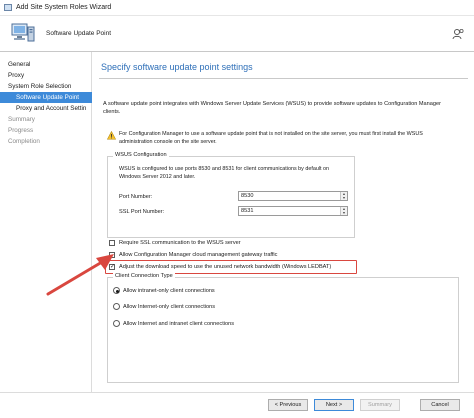  Describe the element at coordinates (458, 34) in the screenshot. I see `user-help-icon` at that location.